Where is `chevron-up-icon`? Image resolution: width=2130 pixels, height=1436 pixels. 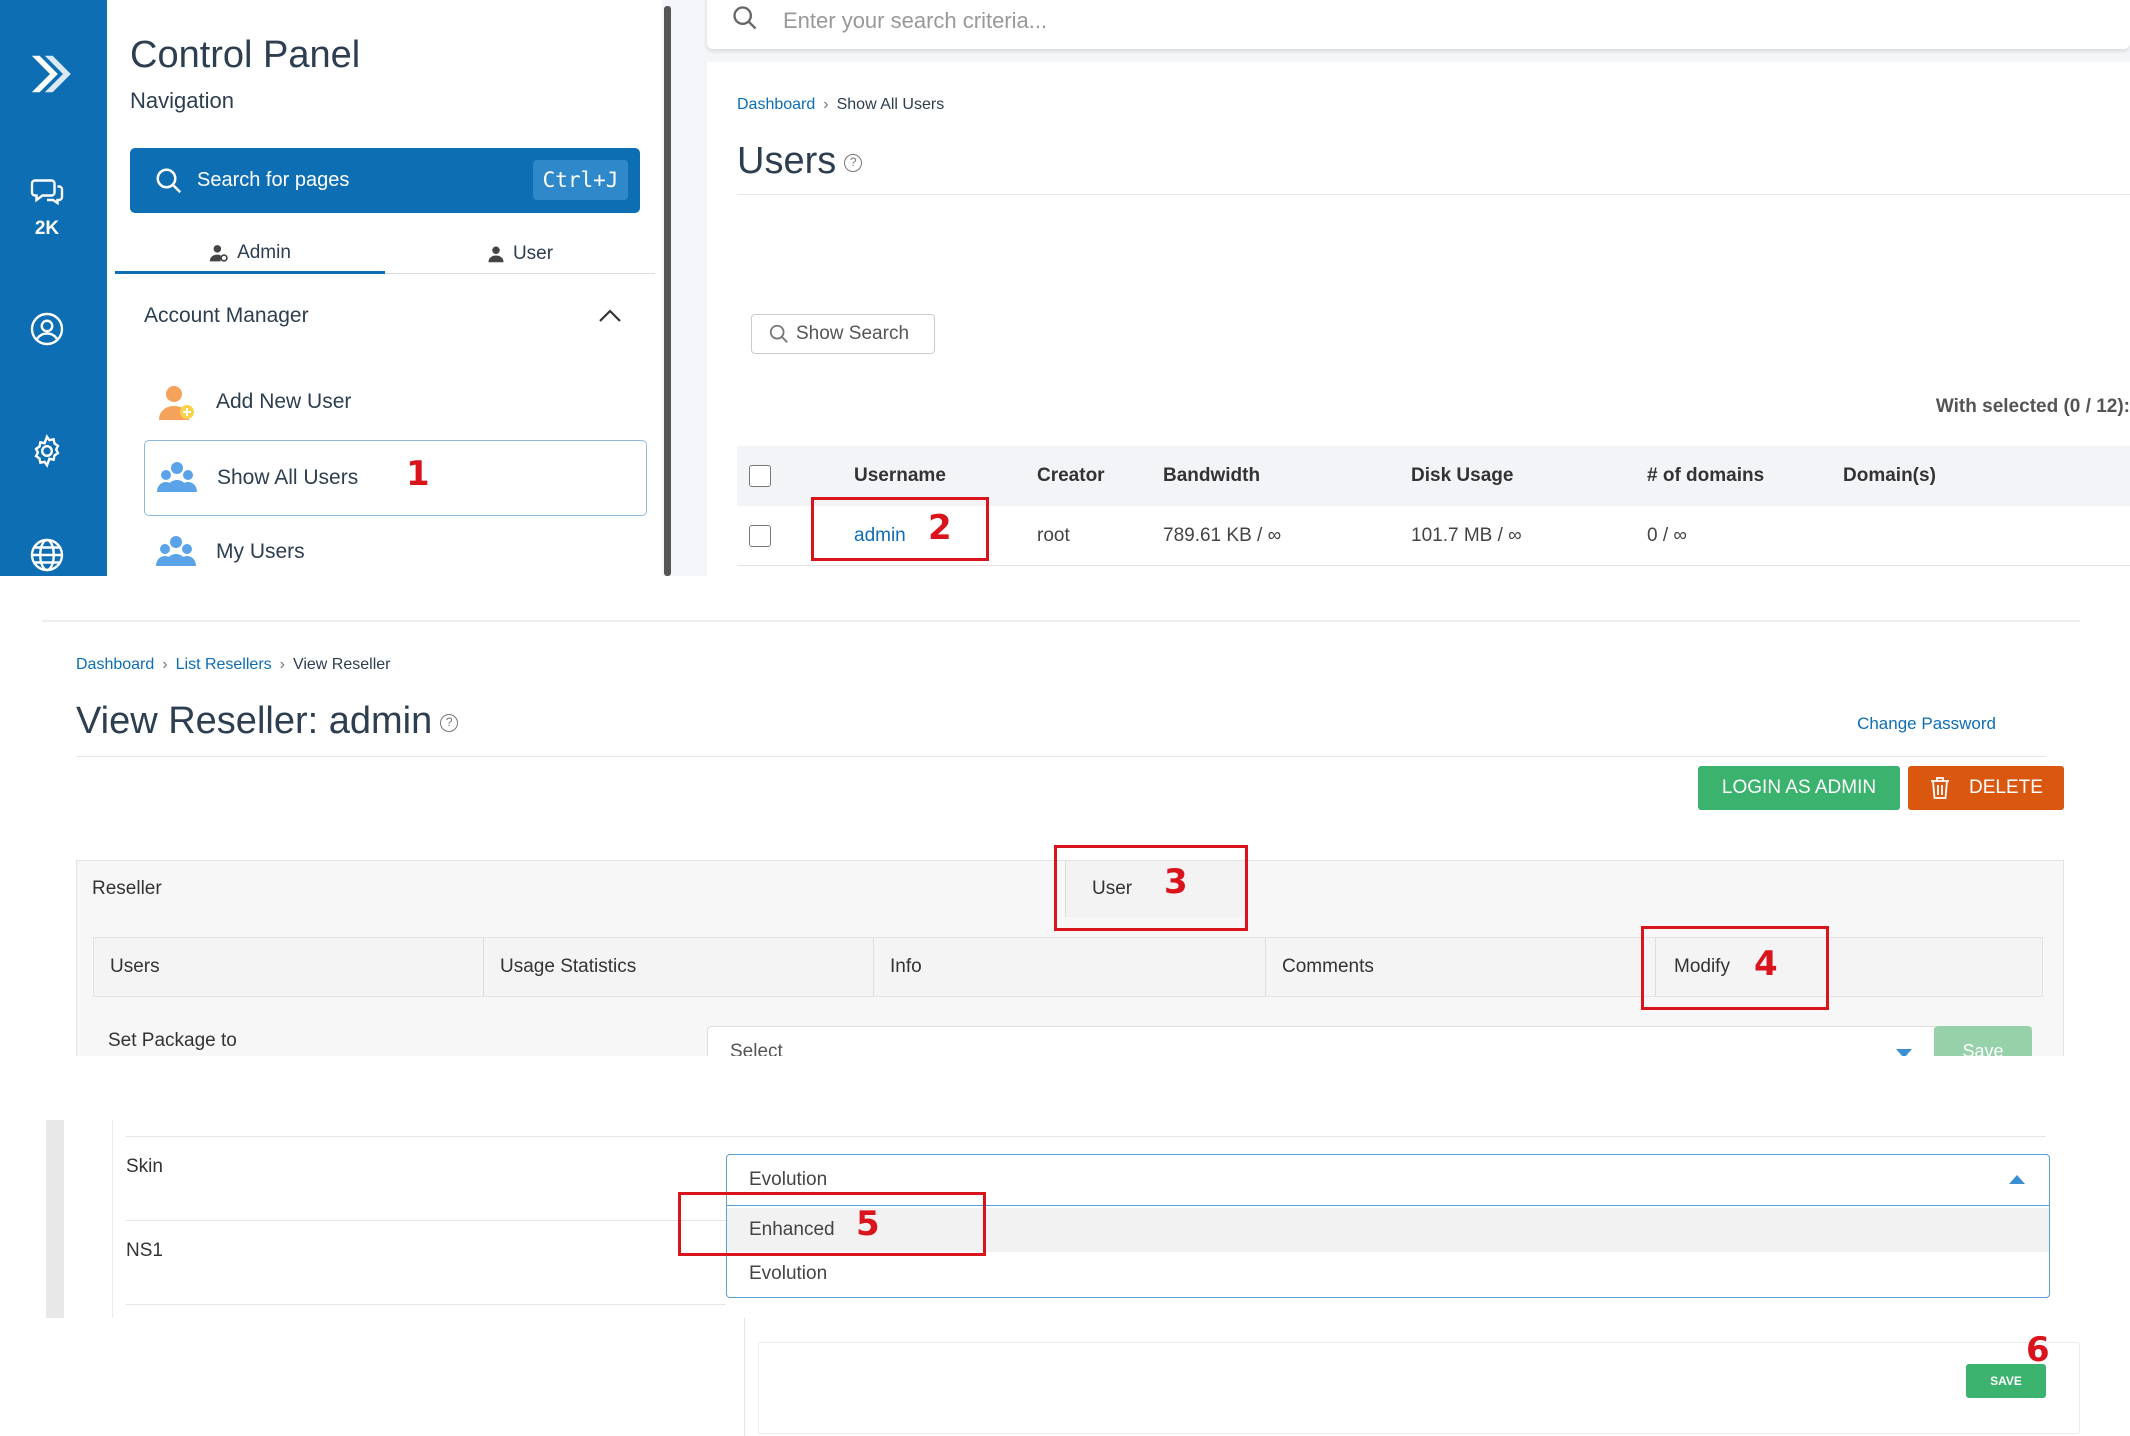
chevron-up-icon is located at coordinates (610, 316).